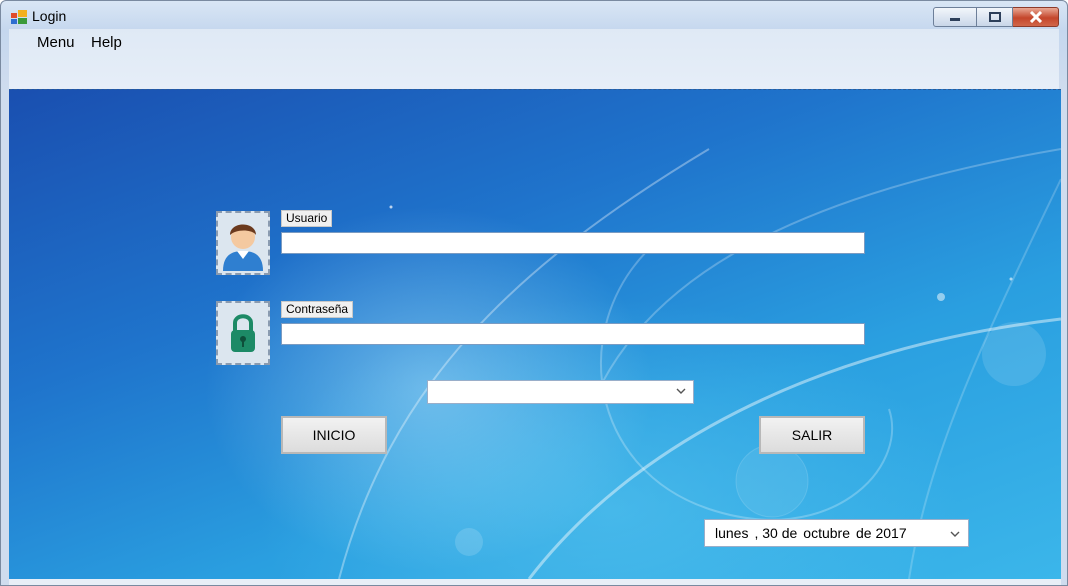 The width and height of the screenshot is (1068, 586). I want to click on minimize-icon, so click(955, 19).